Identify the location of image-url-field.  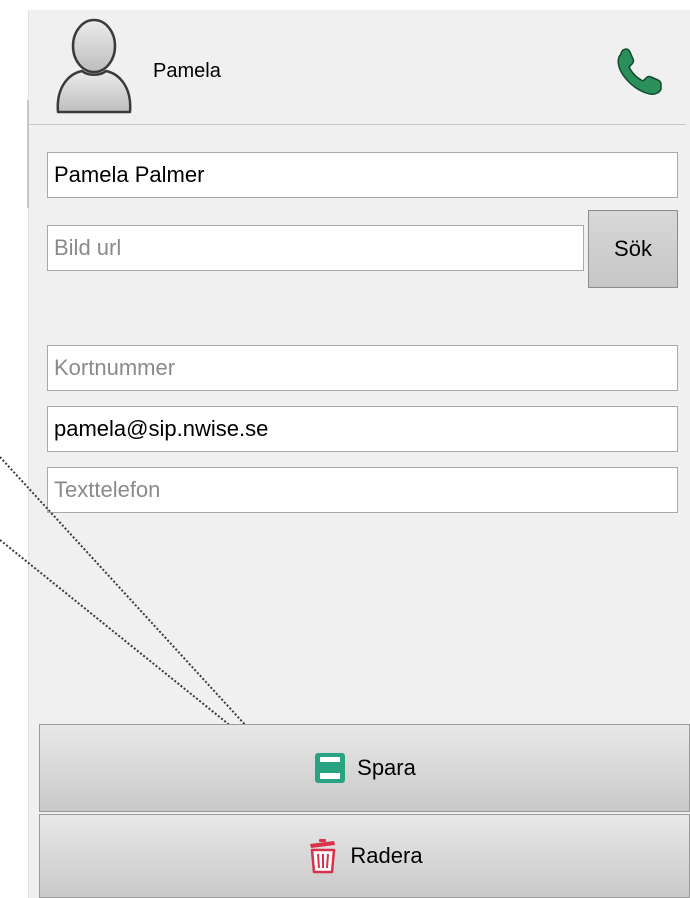
(315, 248).